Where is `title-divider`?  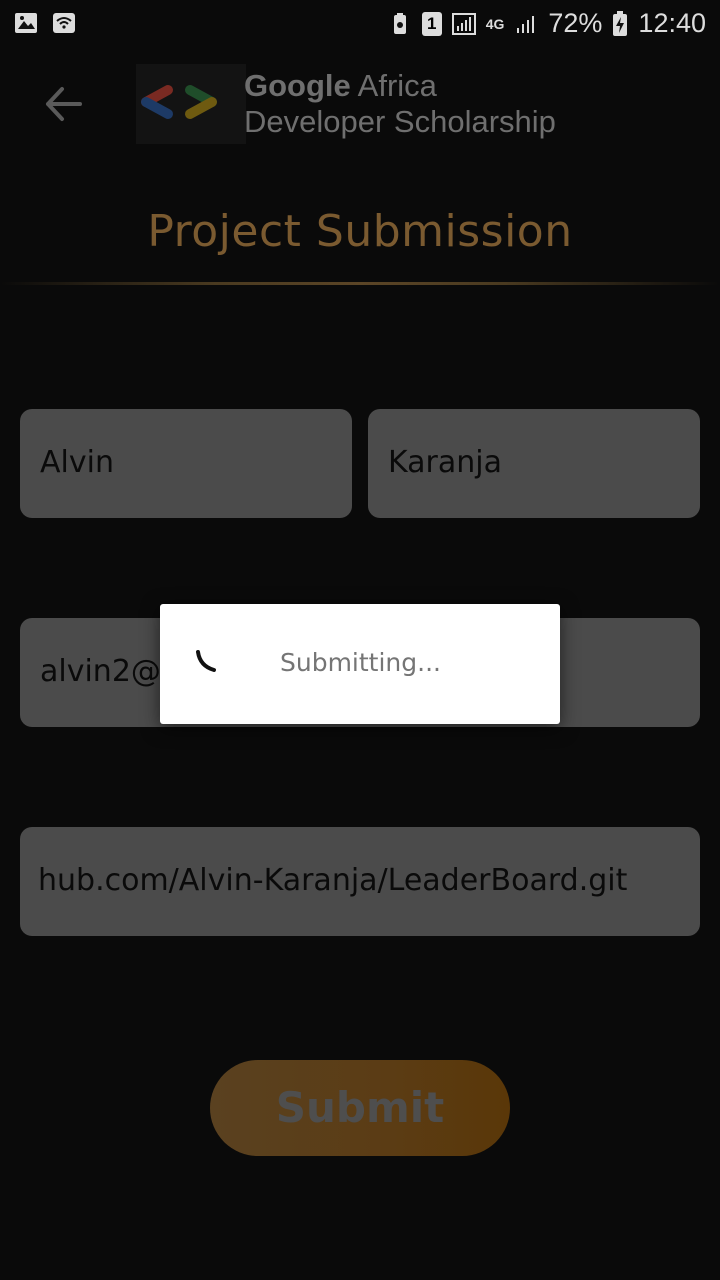
title-divider is located at coordinates (360, 283).